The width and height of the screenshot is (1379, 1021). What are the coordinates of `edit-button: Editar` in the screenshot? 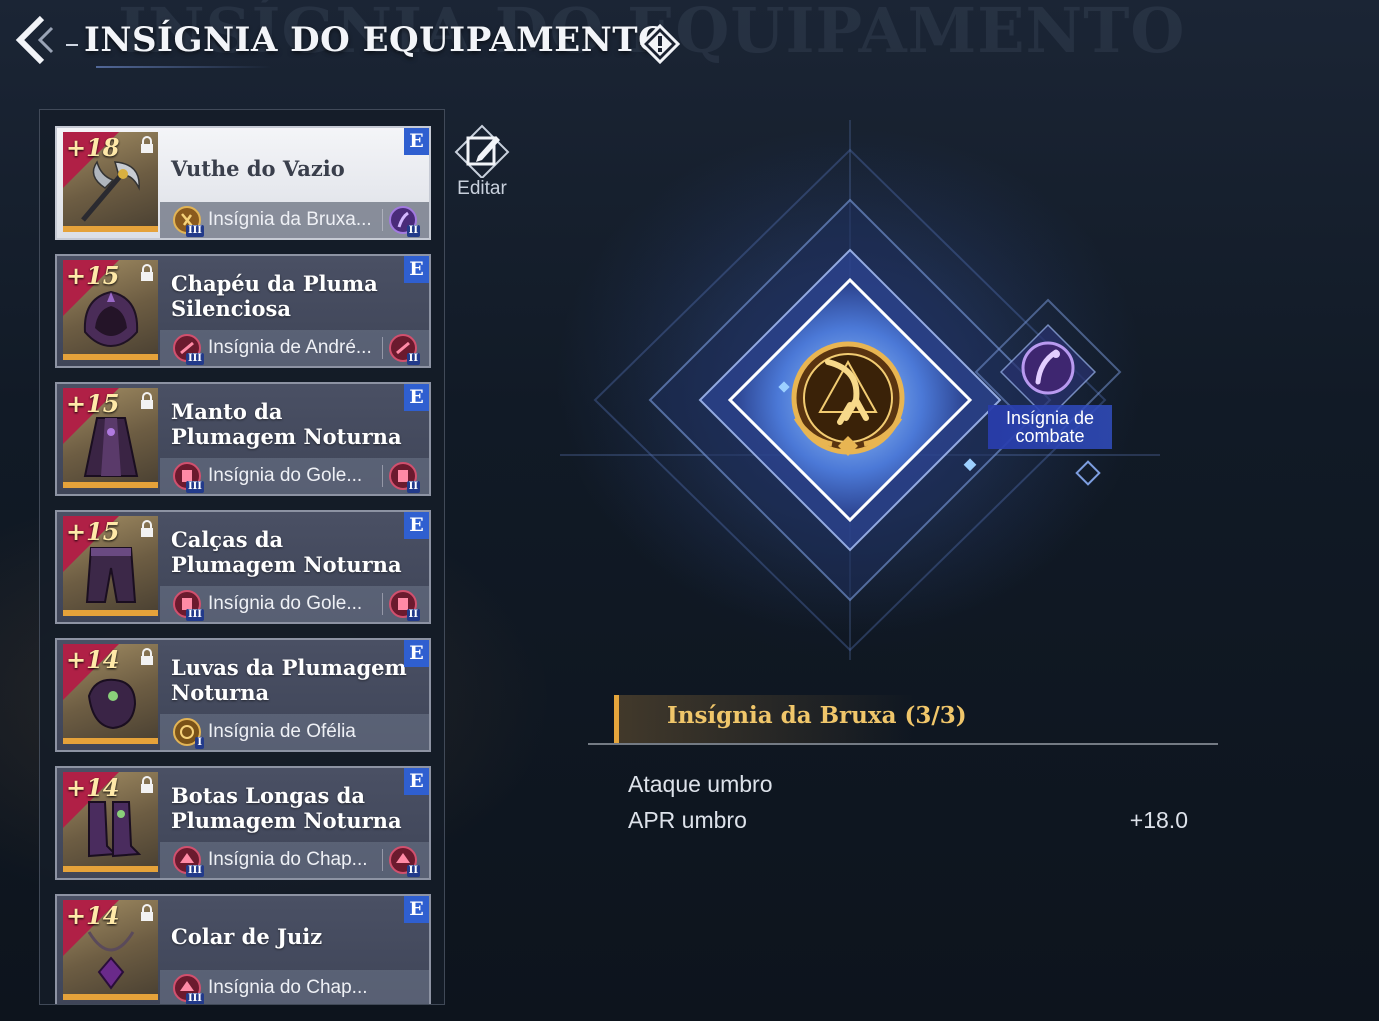 It's located at (482, 164).